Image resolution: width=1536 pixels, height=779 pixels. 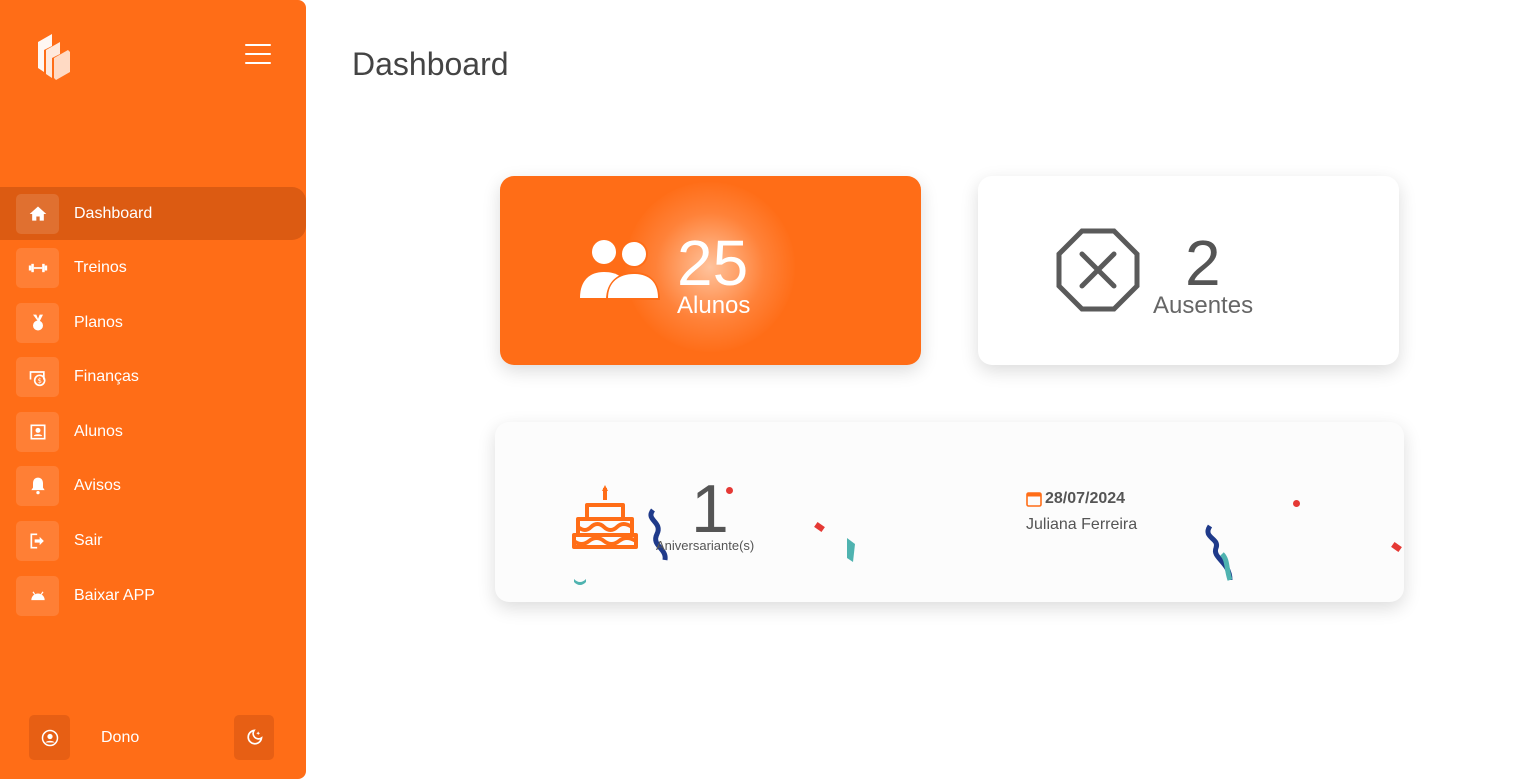 What do you see at coordinates (620, 270) in the screenshot?
I see `users-icon` at bounding box center [620, 270].